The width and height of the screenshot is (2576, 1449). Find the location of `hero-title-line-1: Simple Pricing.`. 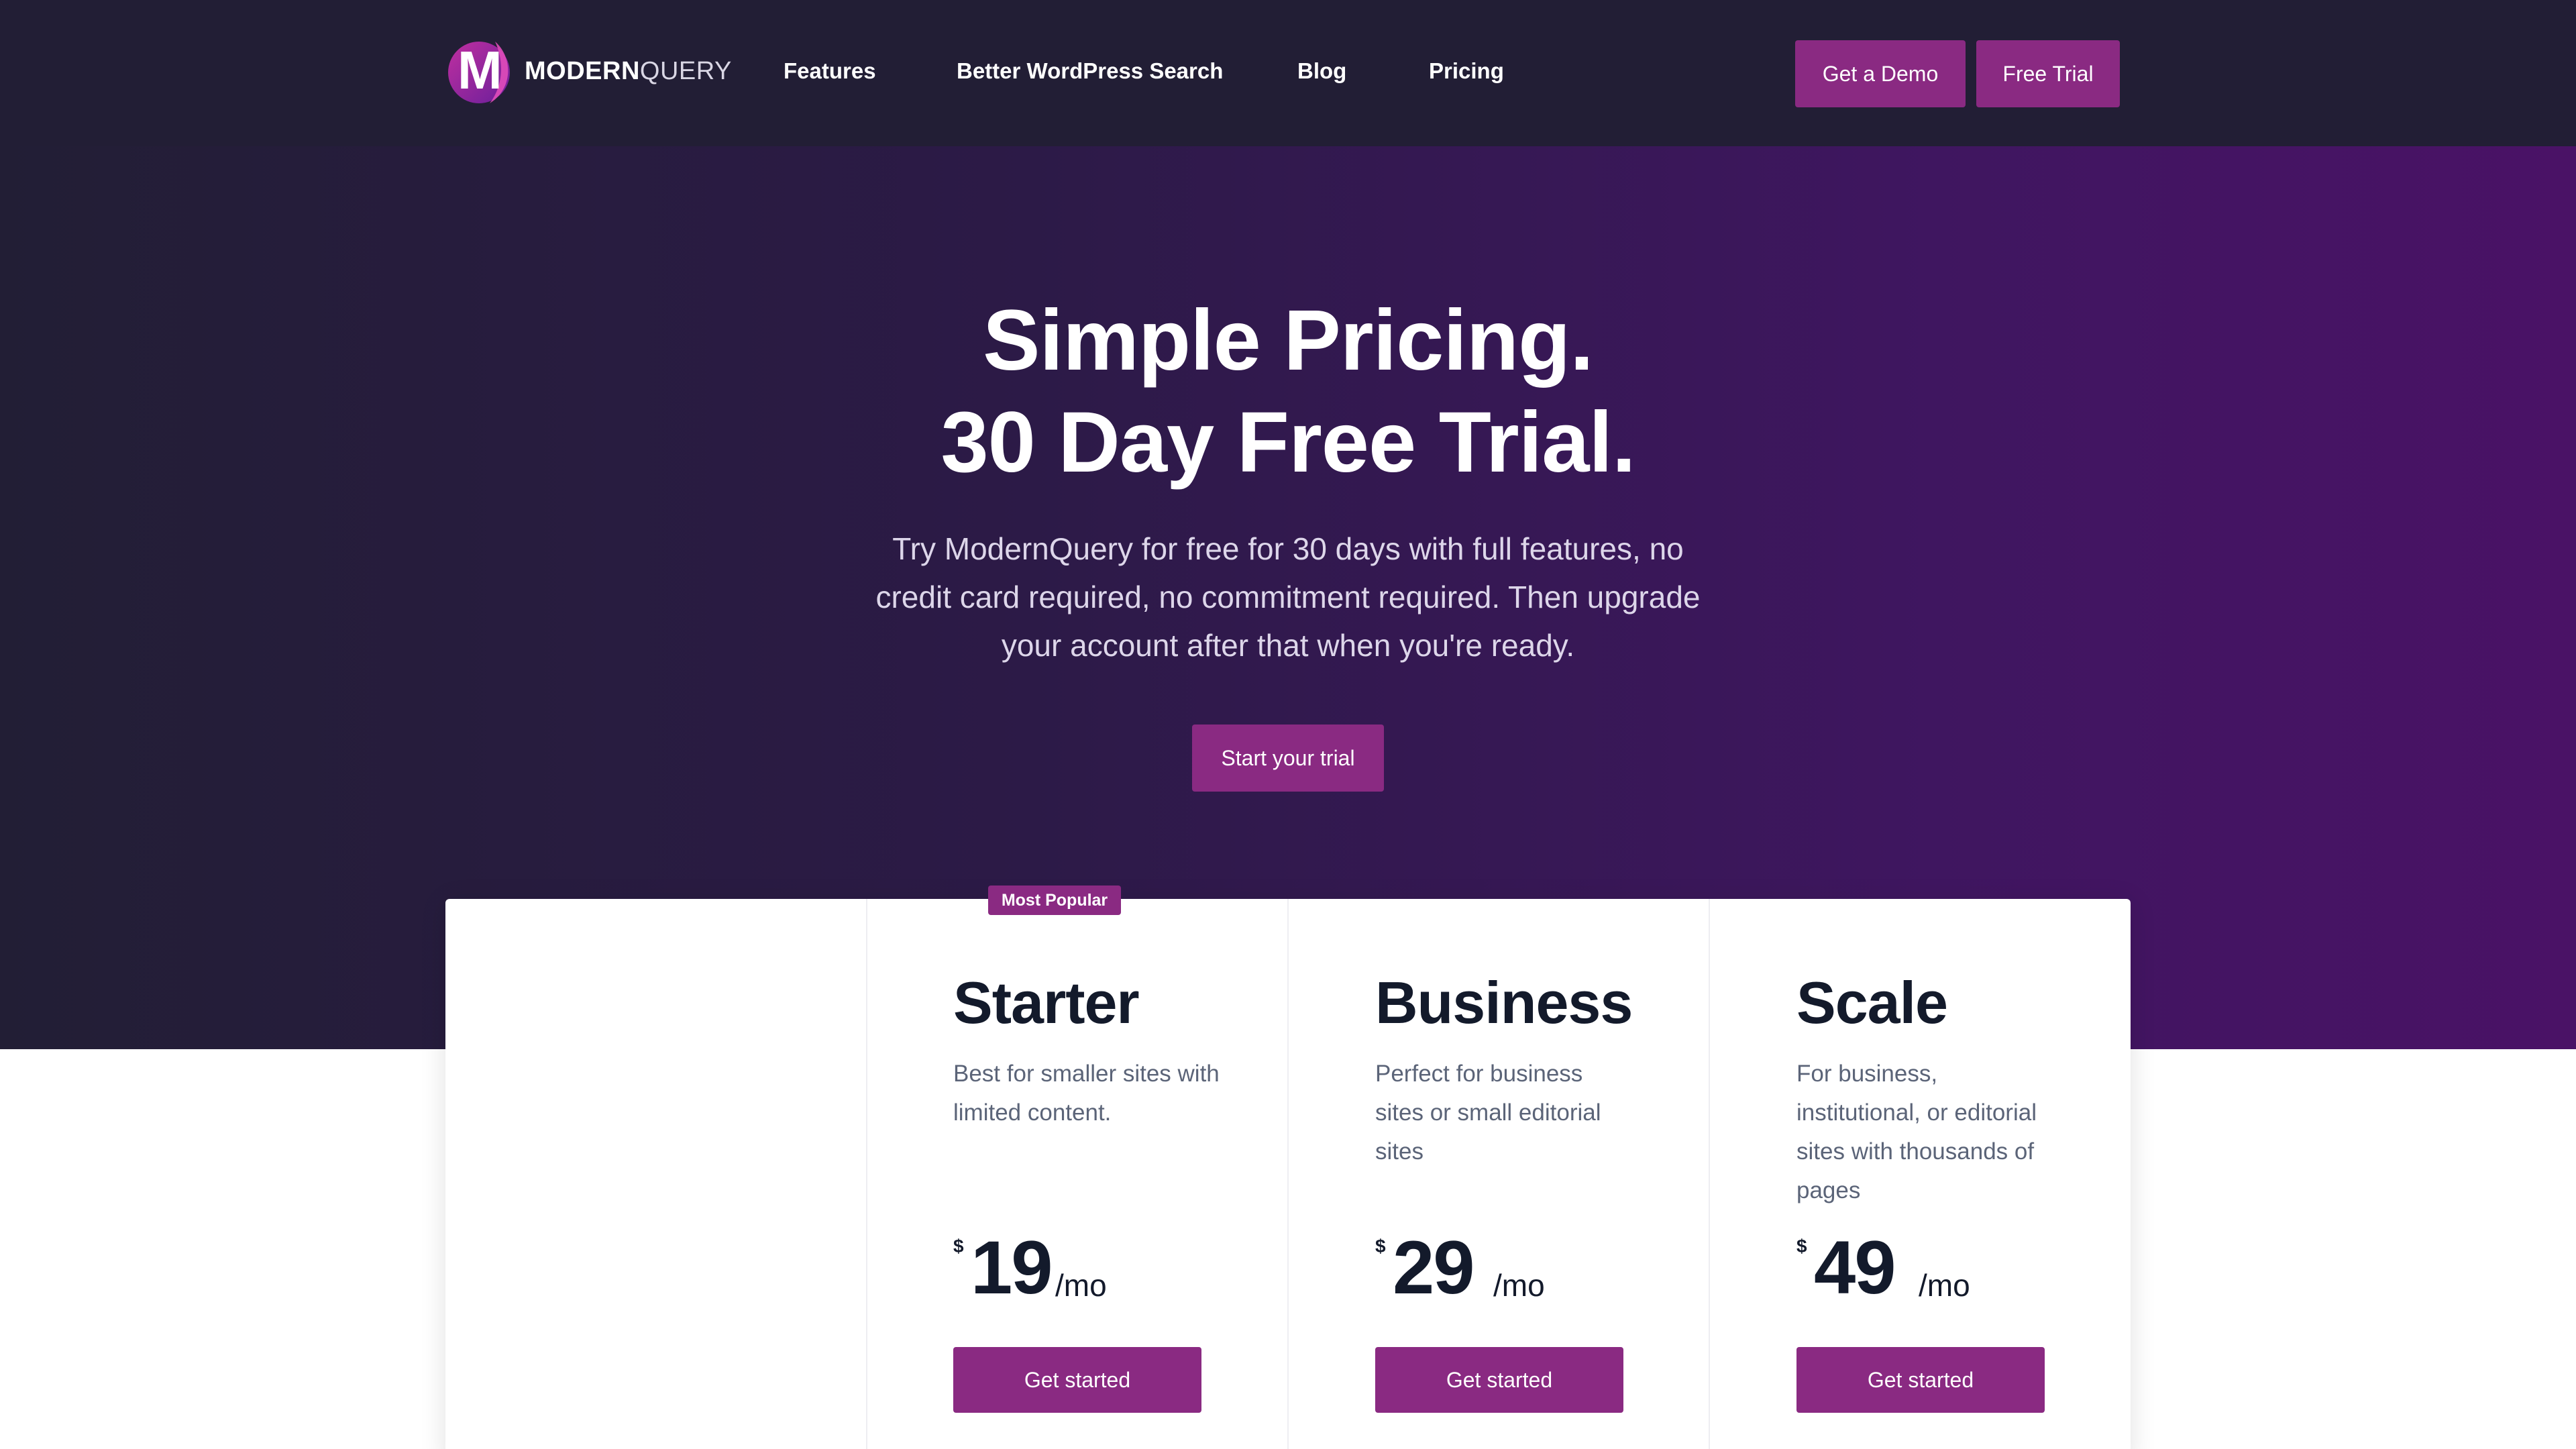

hero-title-line-1: Simple Pricing. is located at coordinates (1288, 340).